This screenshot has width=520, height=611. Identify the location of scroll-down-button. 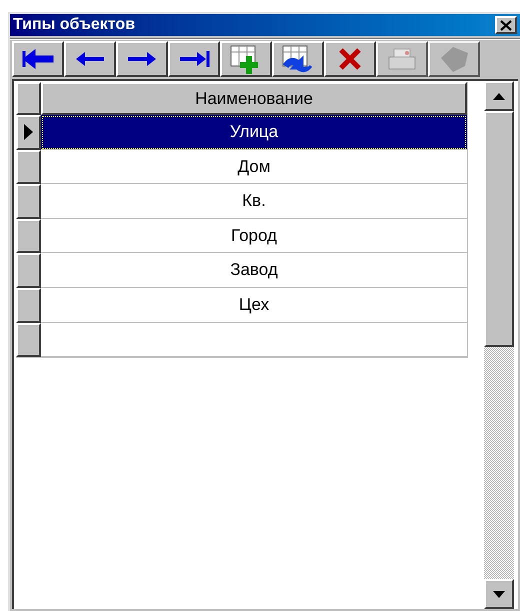
(499, 594).